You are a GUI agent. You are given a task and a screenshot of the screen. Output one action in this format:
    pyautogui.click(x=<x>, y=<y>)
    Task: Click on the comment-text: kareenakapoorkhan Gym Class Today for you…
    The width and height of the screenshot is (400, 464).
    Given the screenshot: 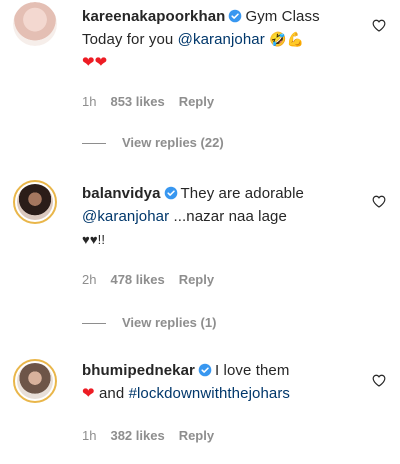 What is the action you would take?
    pyautogui.click(x=222, y=39)
    